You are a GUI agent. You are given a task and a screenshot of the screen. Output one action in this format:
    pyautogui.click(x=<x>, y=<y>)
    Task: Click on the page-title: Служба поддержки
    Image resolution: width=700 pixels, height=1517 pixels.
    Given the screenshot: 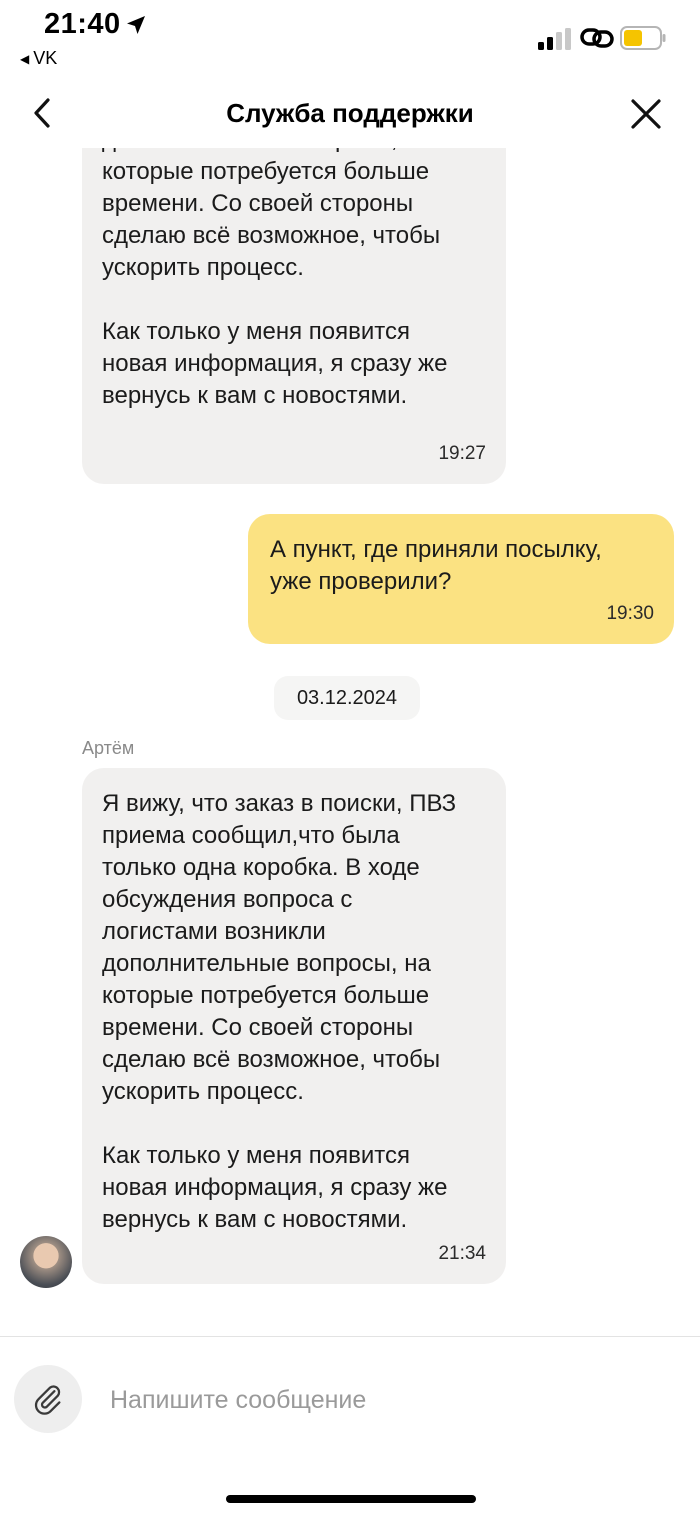 What is the action you would take?
    pyautogui.click(x=350, y=113)
    